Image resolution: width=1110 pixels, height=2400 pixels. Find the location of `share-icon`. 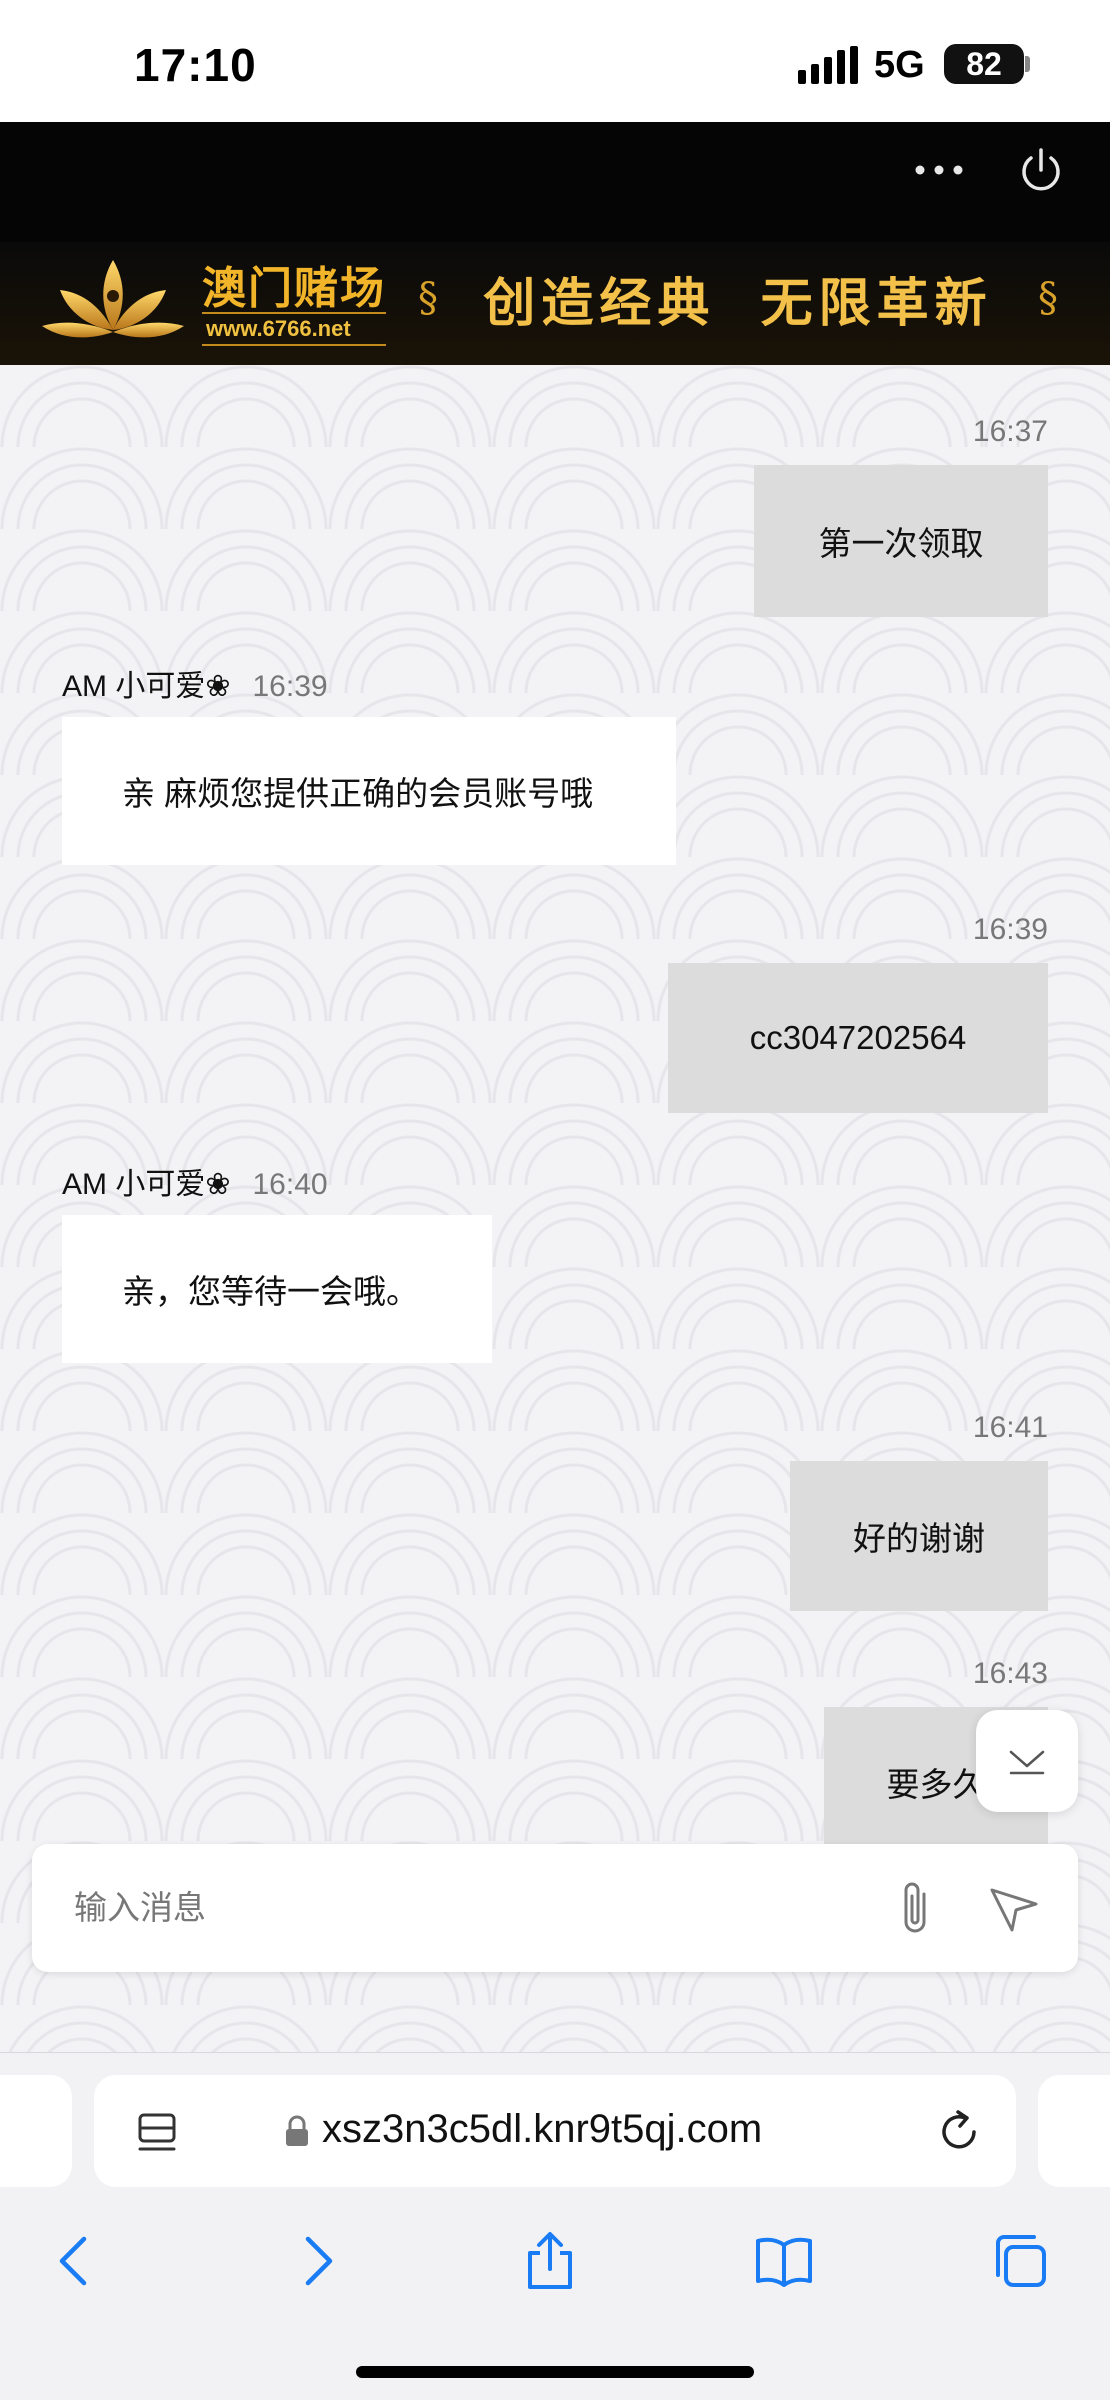

share-icon is located at coordinates (550, 2261).